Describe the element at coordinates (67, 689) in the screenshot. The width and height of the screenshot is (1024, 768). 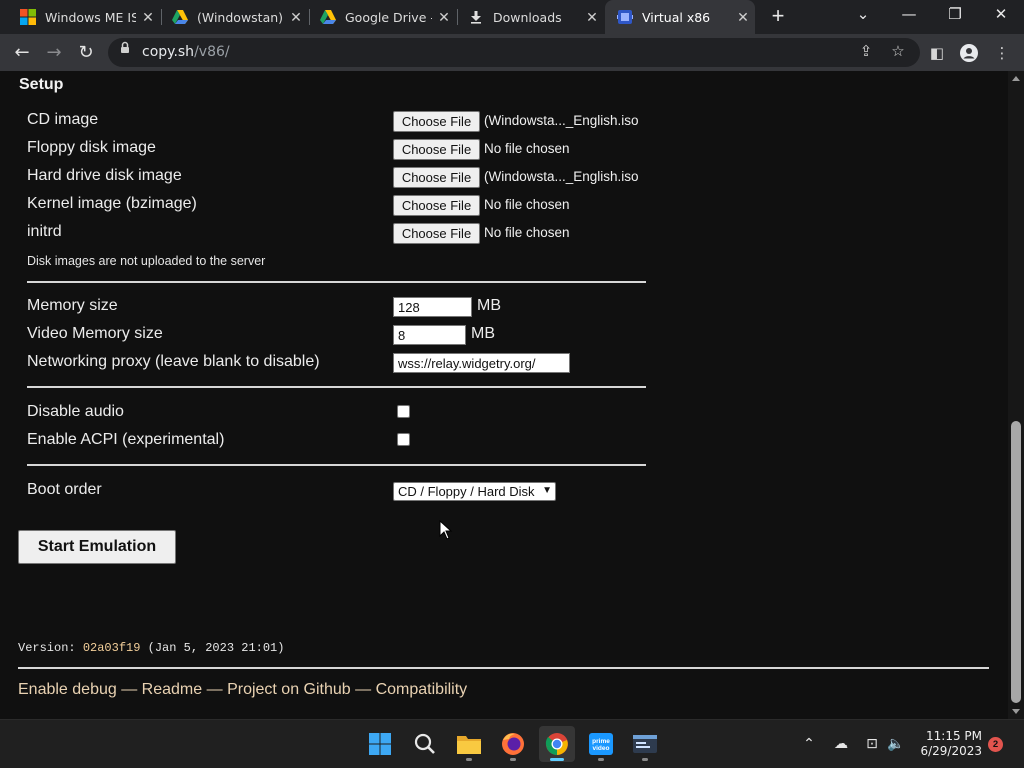
I see `enable-debug-link: Enable debug` at that location.